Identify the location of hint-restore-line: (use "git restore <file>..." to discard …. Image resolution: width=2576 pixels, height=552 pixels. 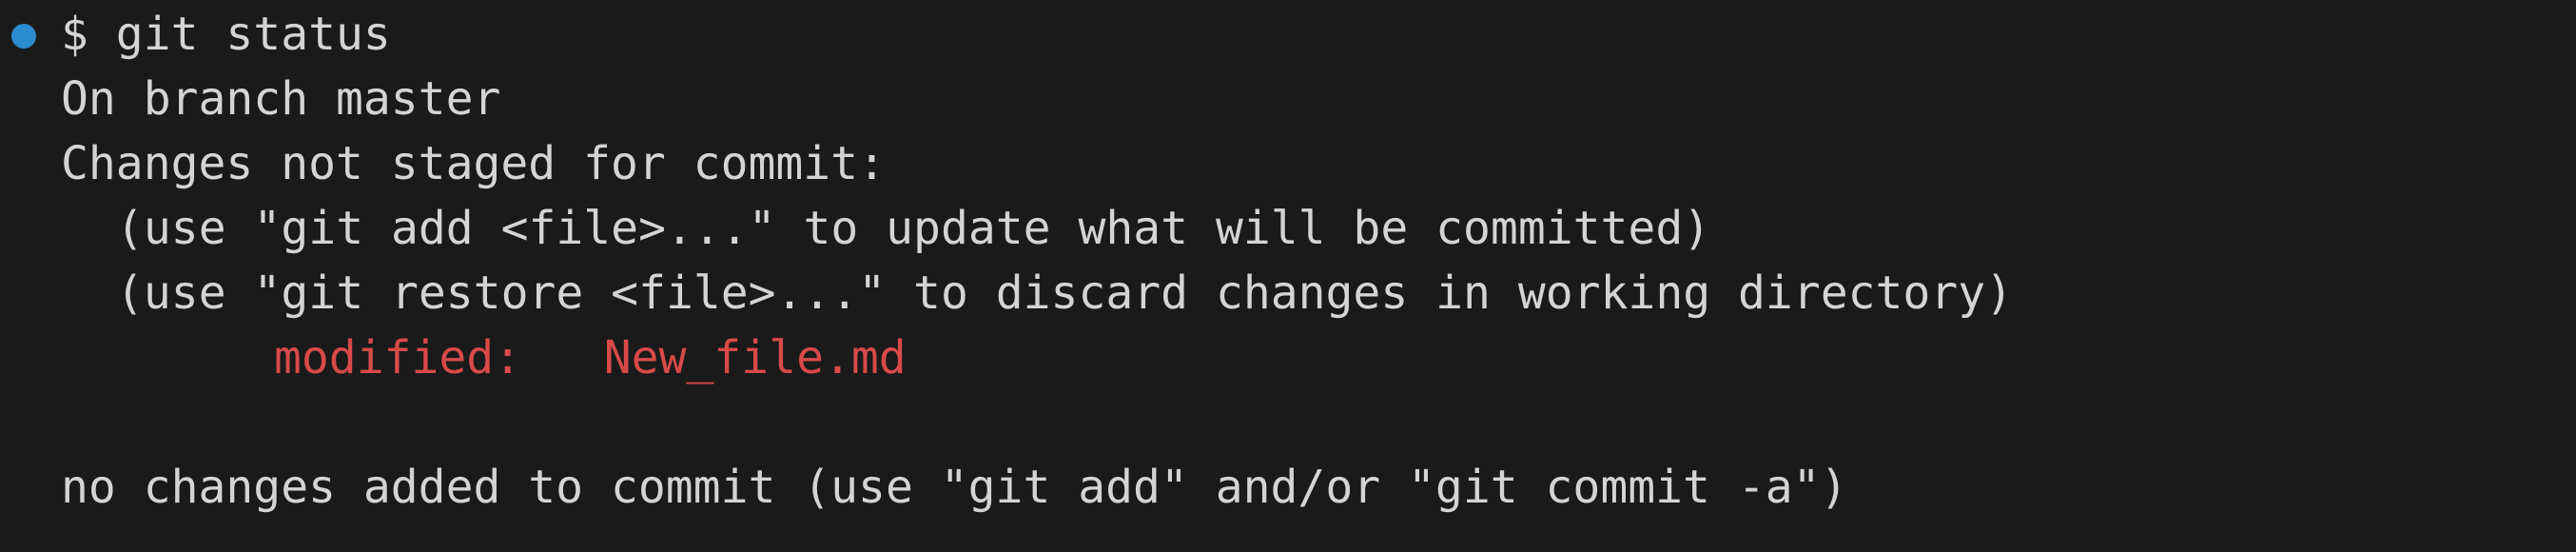
(1065, 293).